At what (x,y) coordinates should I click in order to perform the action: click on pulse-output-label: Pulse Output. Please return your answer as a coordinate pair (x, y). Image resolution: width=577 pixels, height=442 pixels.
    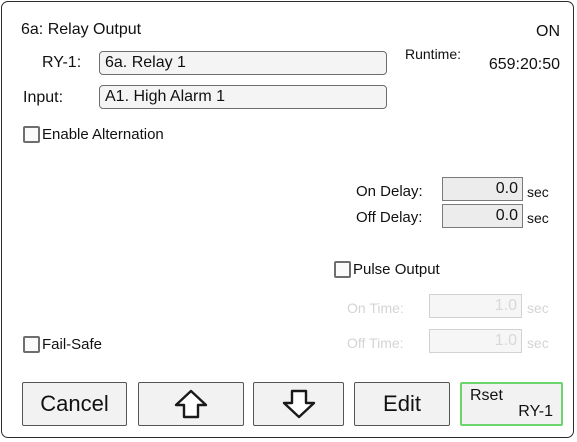
    Looking at the image, I should click on (396, 269).